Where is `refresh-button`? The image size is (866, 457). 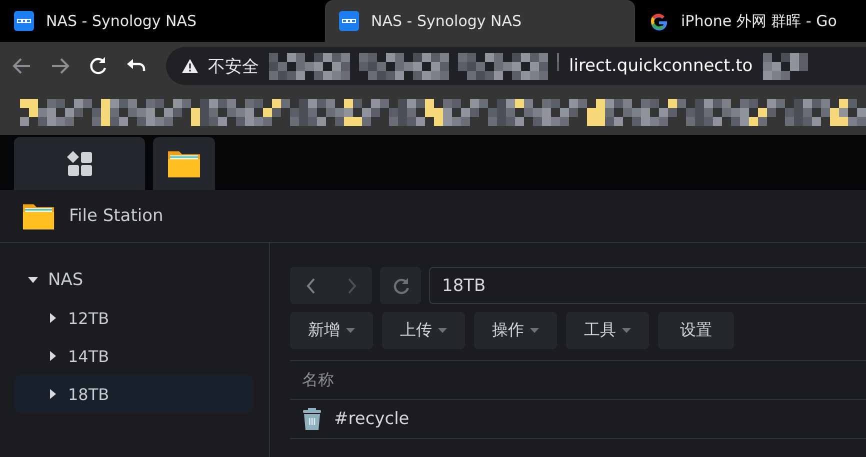 refresh-button is located at coordinates (400, 285).